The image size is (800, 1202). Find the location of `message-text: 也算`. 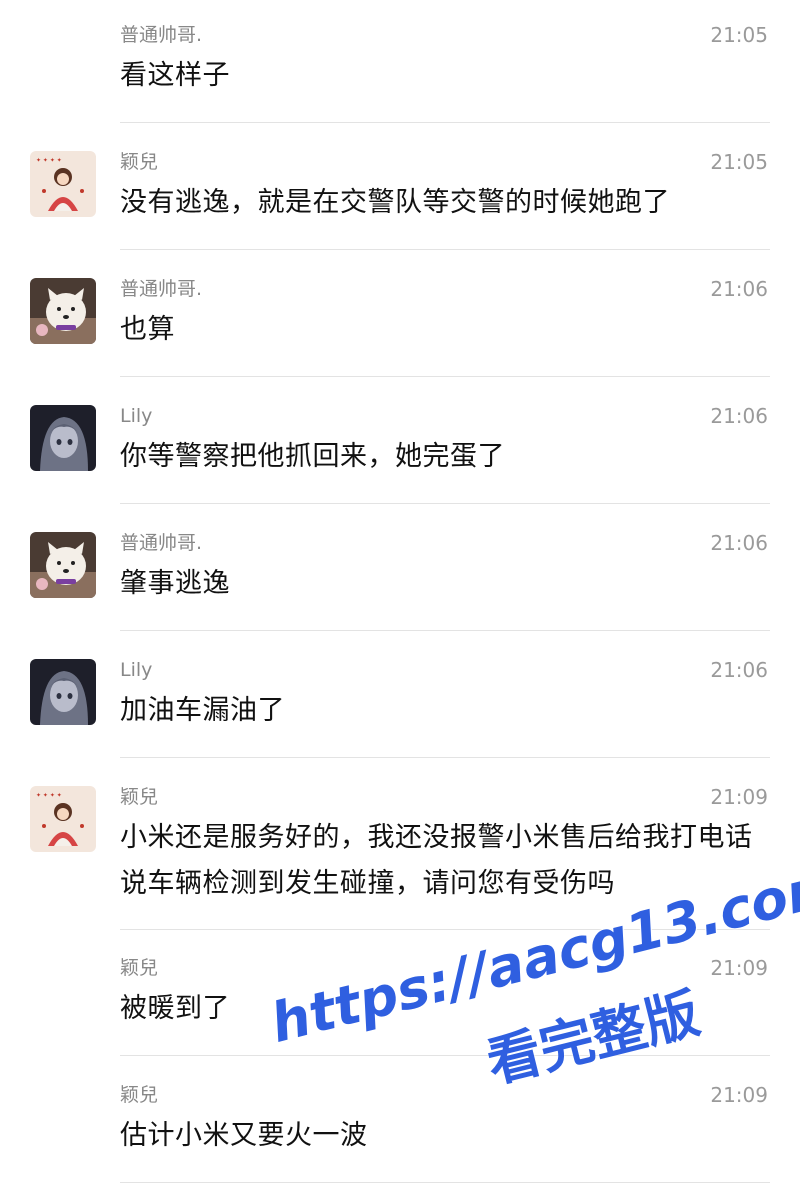

message-text: 也算 is located at coordinates (447, 330).